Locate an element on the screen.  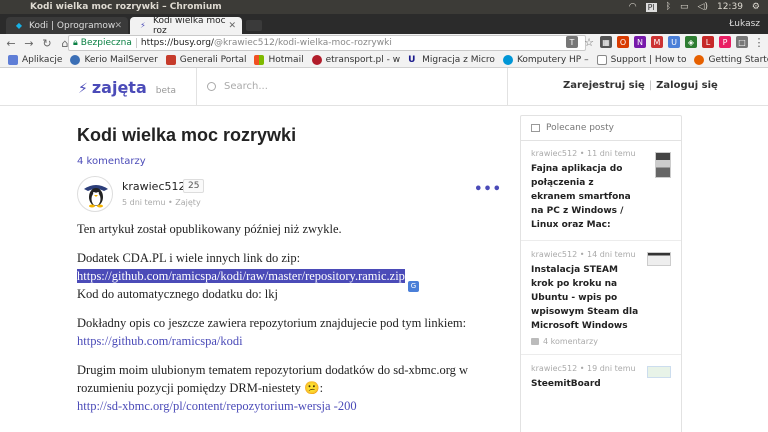
reload-icon: ↻ is located at coordinates (47, 43).